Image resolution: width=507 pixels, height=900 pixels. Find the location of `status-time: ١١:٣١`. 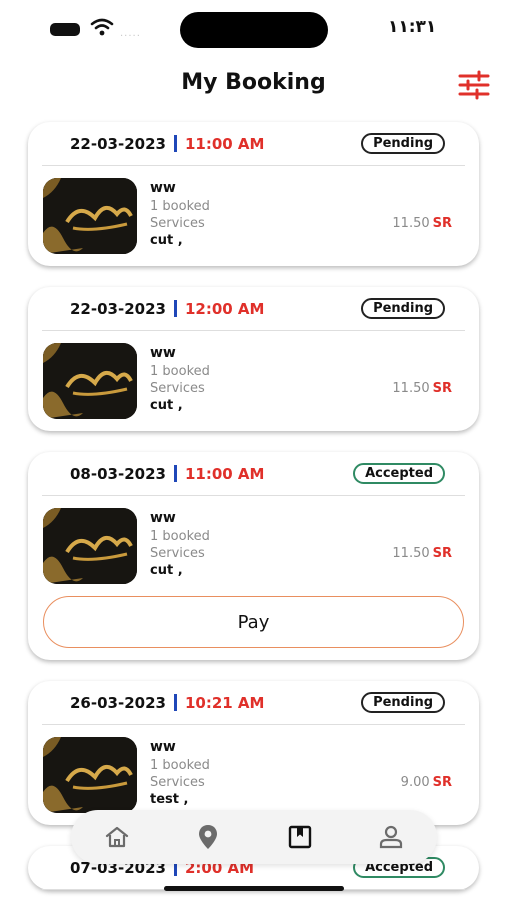

status-time: ١١:٣١ is located at coordinates (412, 27).